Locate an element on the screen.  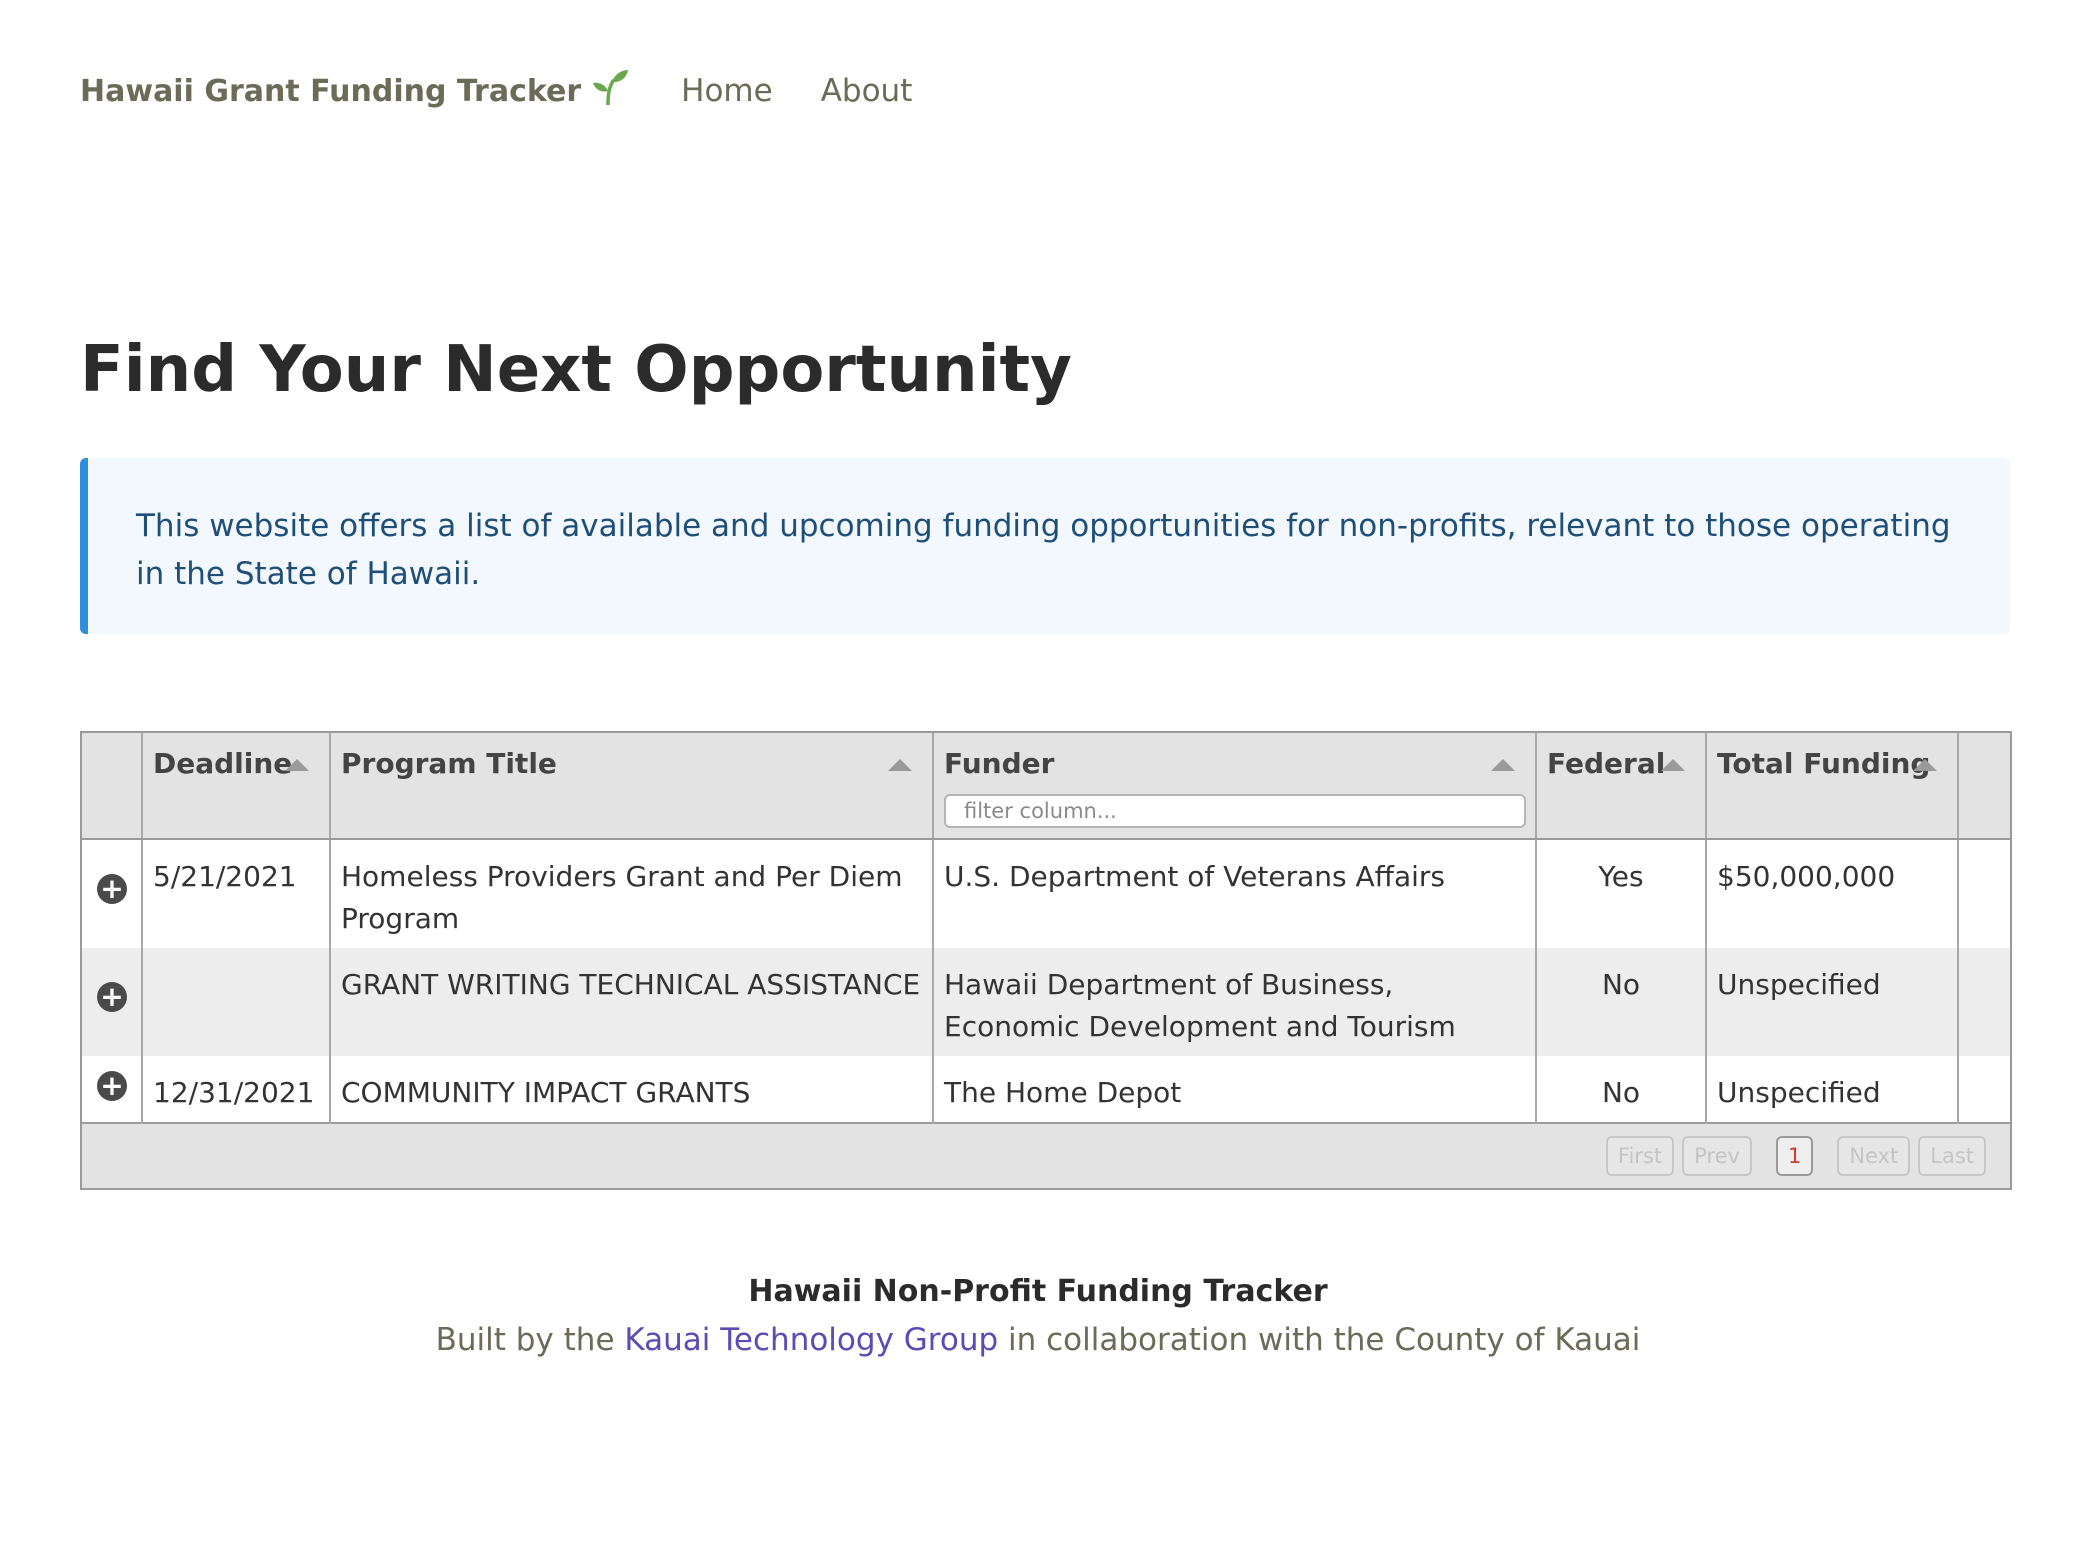
column-header-label: Program Title is located at coordinates (449, 763).